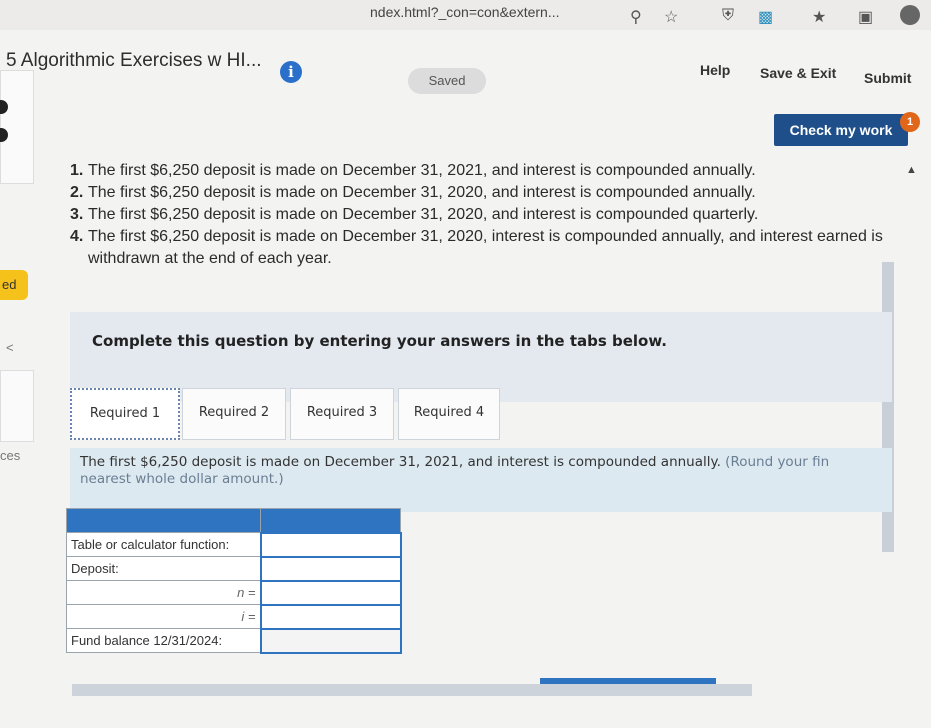  What do you see at coordinates (163, 640) in the screenshot?
I see `row-label: Fund balance 12/31/2024:` at bounding box center [163, 640].